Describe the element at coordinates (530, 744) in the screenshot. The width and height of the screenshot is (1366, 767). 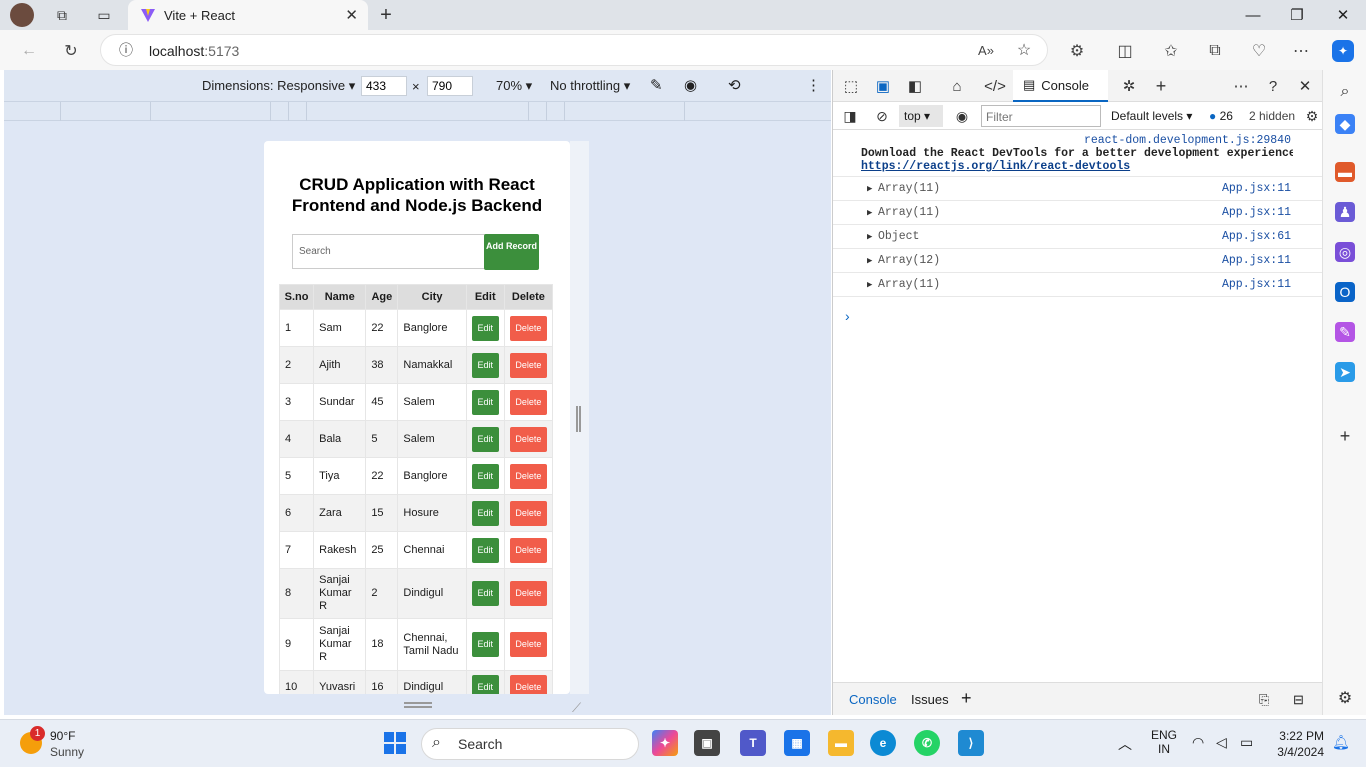
I see `taskbar-search: ⌕ Search` at that location.